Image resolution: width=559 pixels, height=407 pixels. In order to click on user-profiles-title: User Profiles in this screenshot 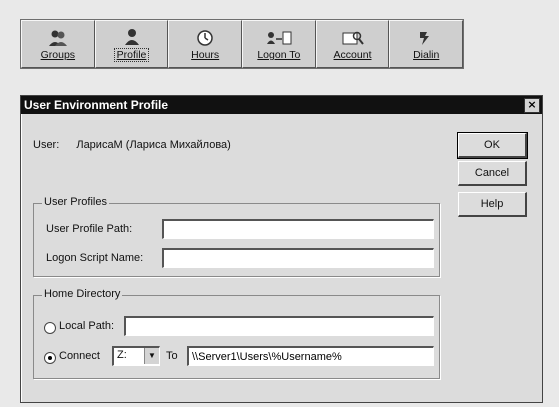, I will do `click(75, 202)`.